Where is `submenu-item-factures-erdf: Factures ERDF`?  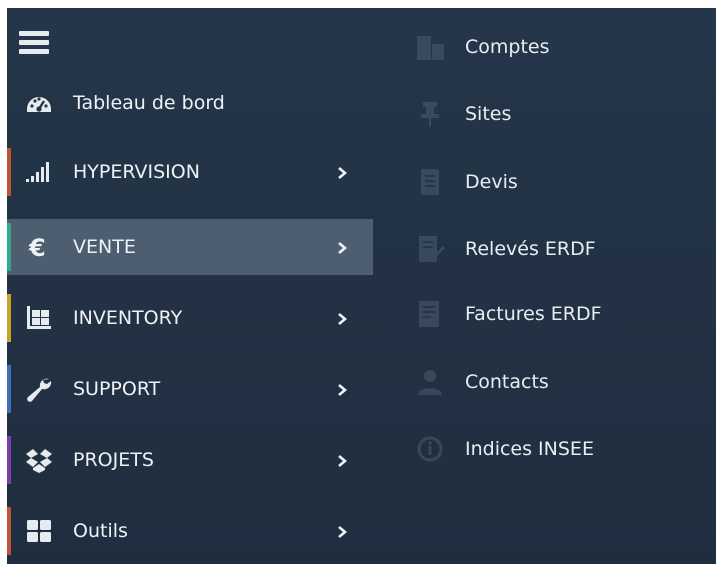
submenu-item-factures-erdf: Factures ERDF is located at coordinates (558, 314).